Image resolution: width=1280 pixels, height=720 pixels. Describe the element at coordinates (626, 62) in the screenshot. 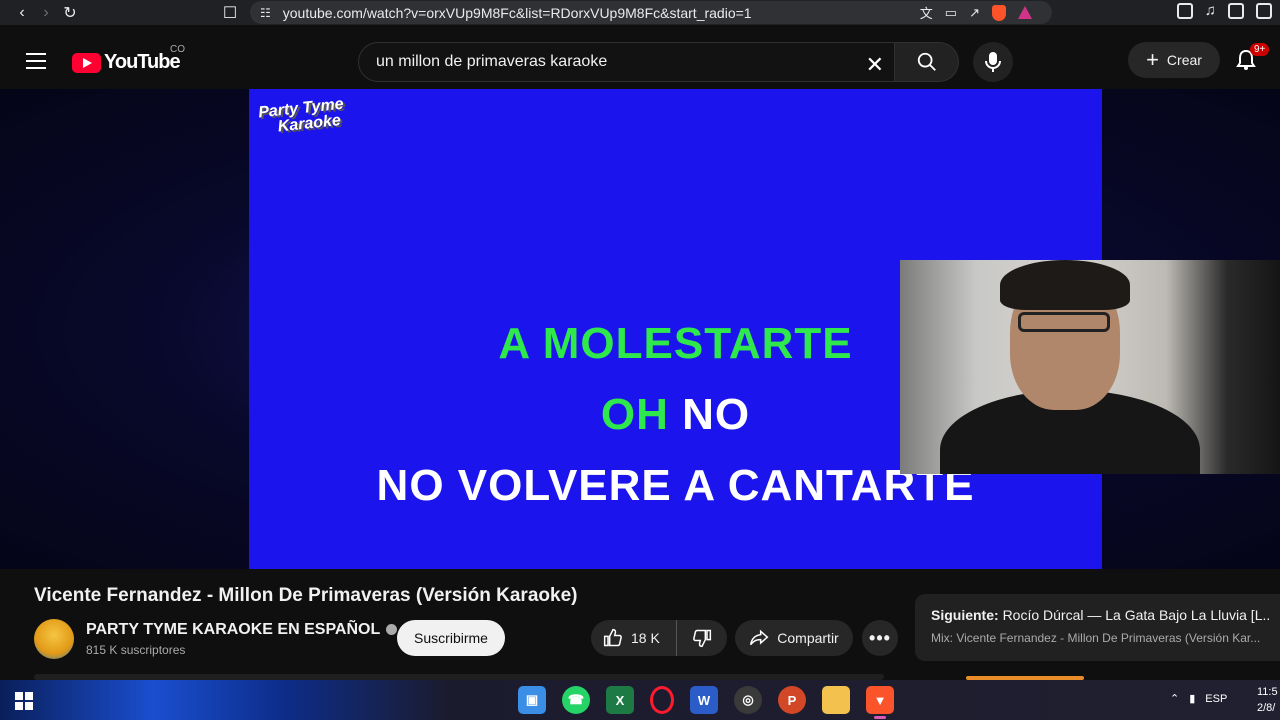

I see `search-input: un millon de primaveras karaoke ✕` at that location.